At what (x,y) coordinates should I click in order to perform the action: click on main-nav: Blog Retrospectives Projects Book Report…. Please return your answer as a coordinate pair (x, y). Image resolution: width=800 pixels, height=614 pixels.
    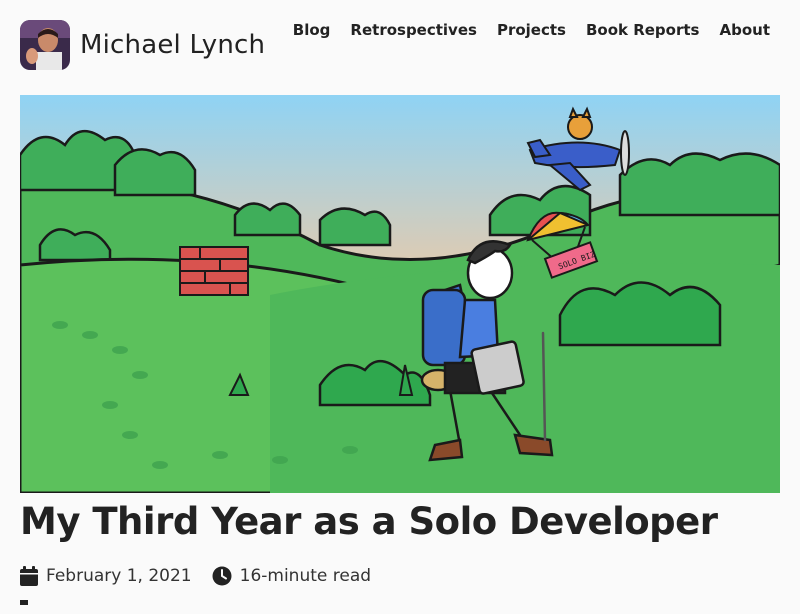
    Looking at the image, I should click on (531, 30).